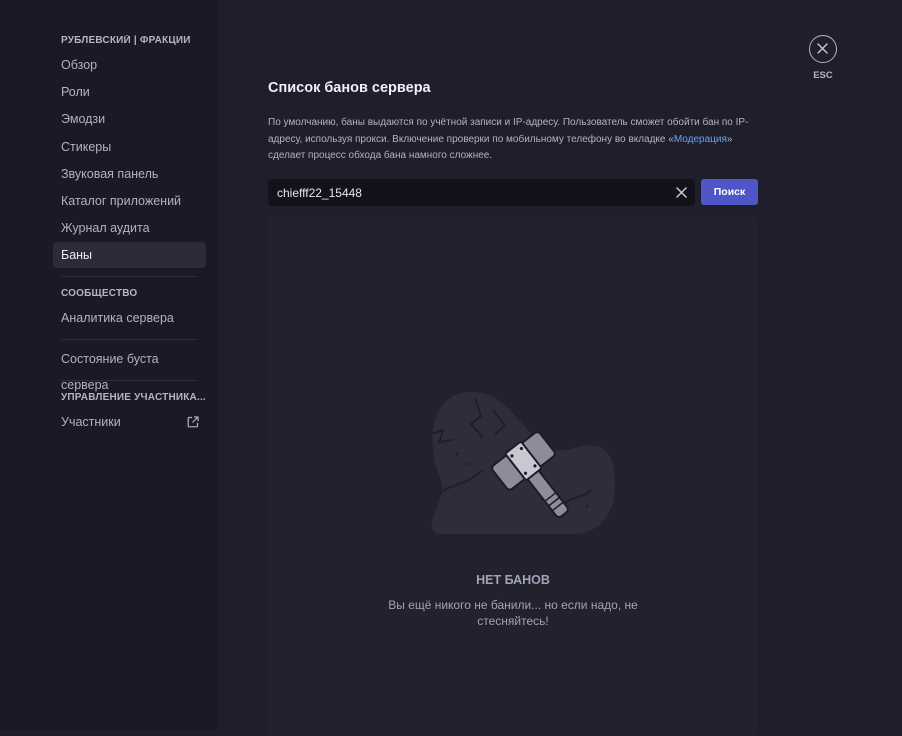  Describe the element at coordinates (129, 422) in the screenshot. I see `sidebar-item-members: Участники` at that location.